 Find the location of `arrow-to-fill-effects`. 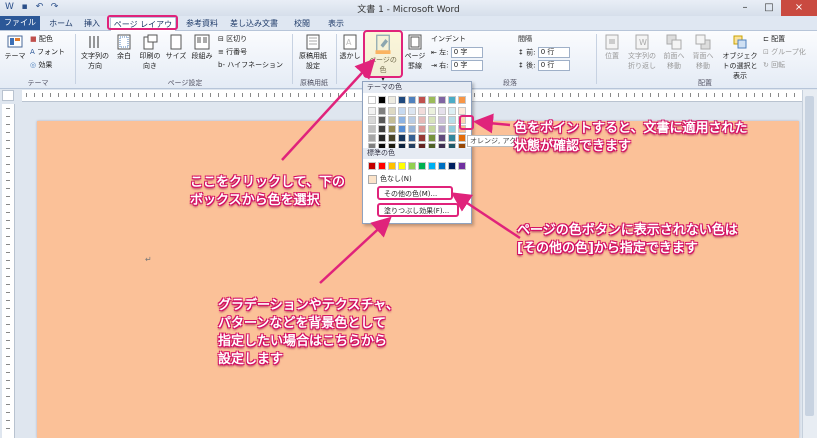

arrow-to-fill-effects is located at coordinates (355, 250).